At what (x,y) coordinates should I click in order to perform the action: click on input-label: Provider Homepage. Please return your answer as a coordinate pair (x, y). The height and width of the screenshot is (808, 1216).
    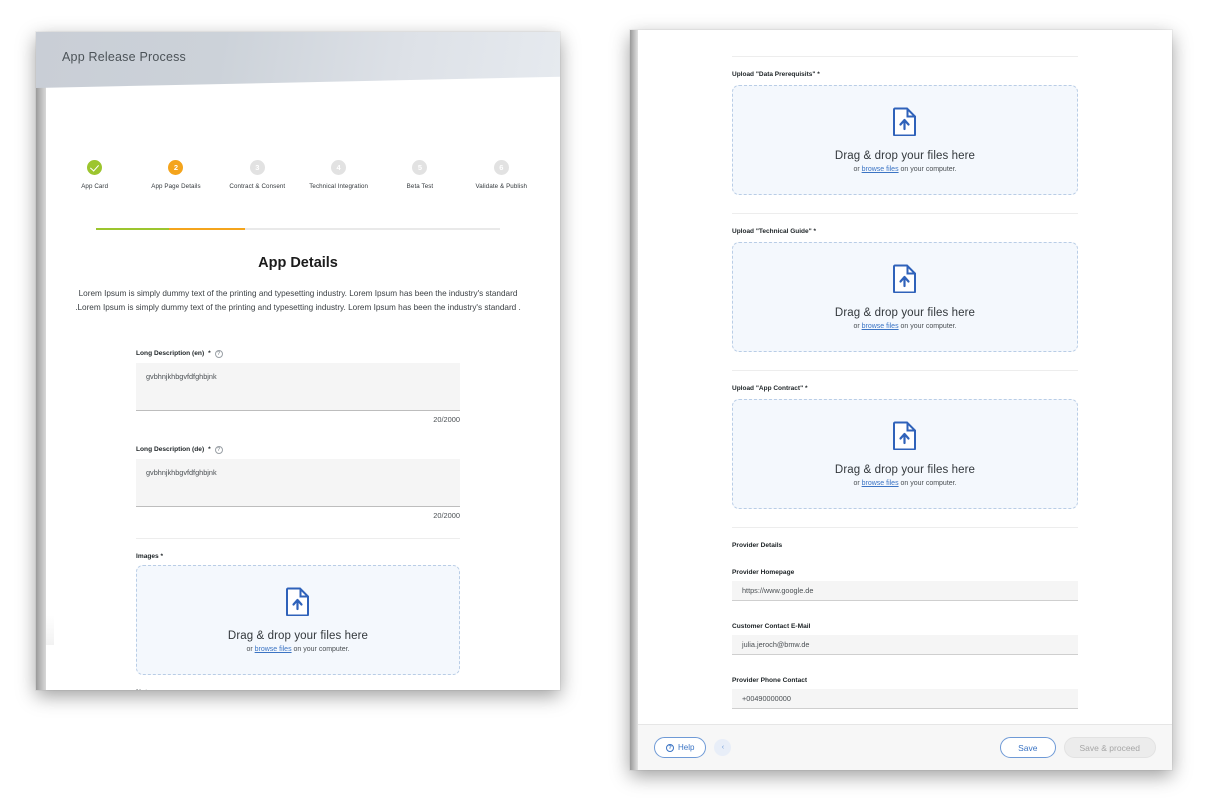
    Looking at the image, I should click on (763, 572).